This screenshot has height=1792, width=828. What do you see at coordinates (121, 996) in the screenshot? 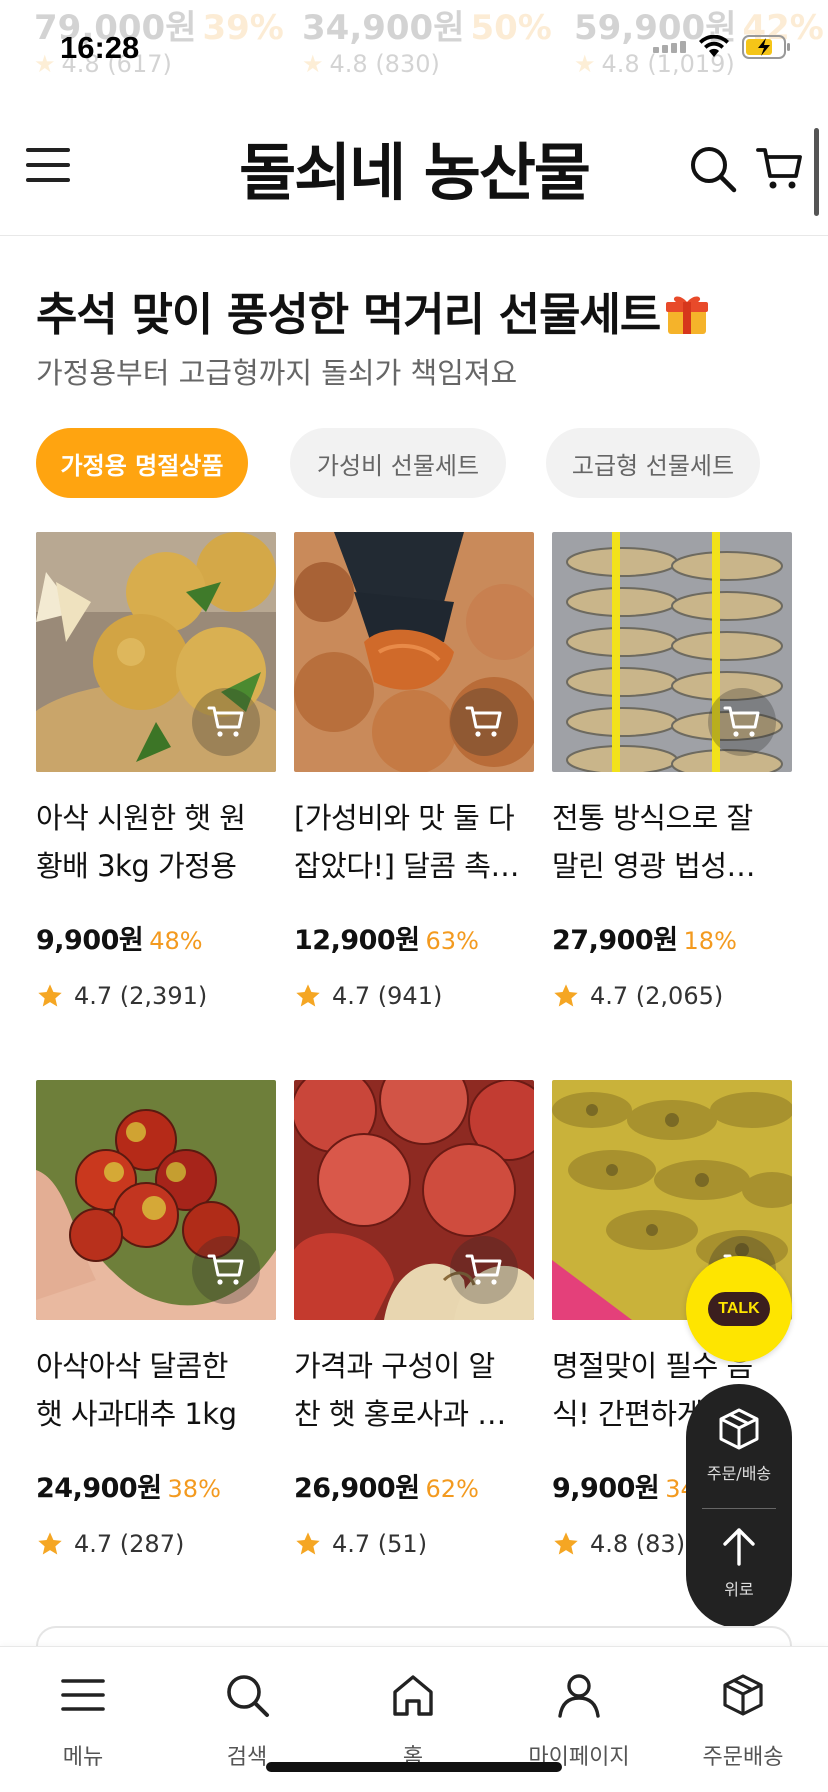
I see `product-rating: 4.7 (2,391)` at bounding box center [121, 996].